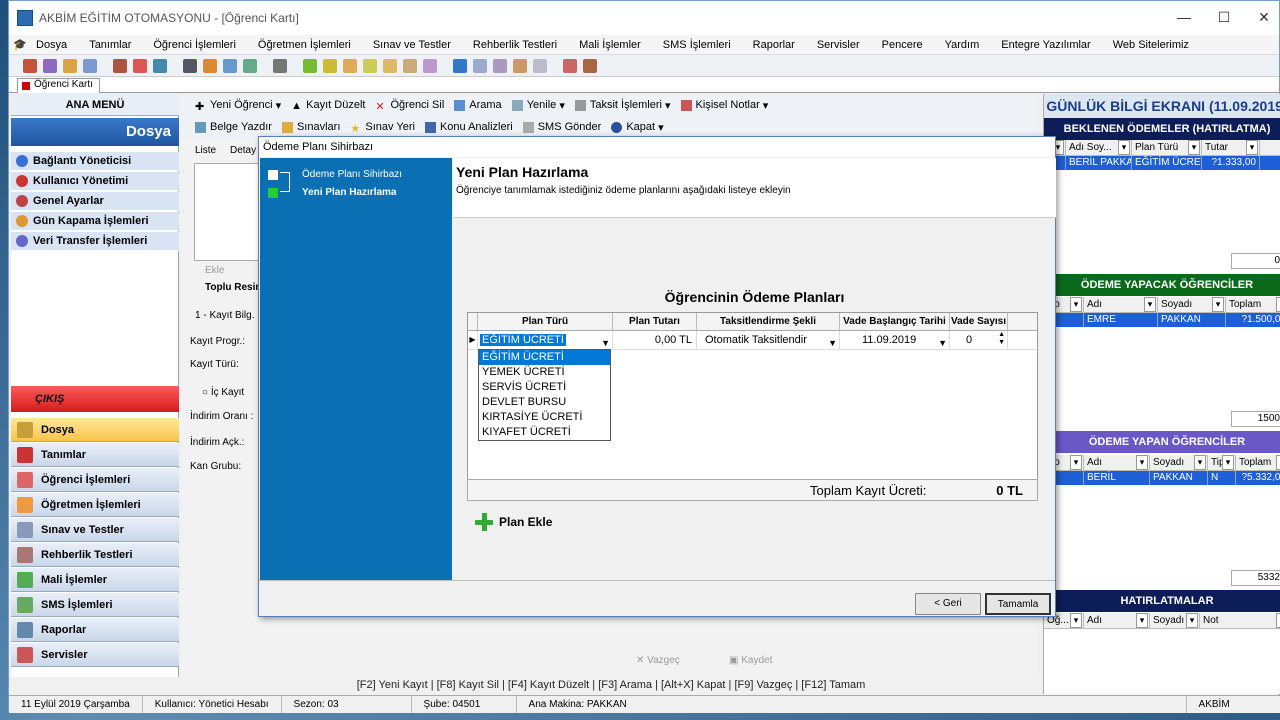  What do you see at coordinates (1224, 17) in the screenshot?
I see `maximize-icon: ☐` at bounding box center [1224, 17].